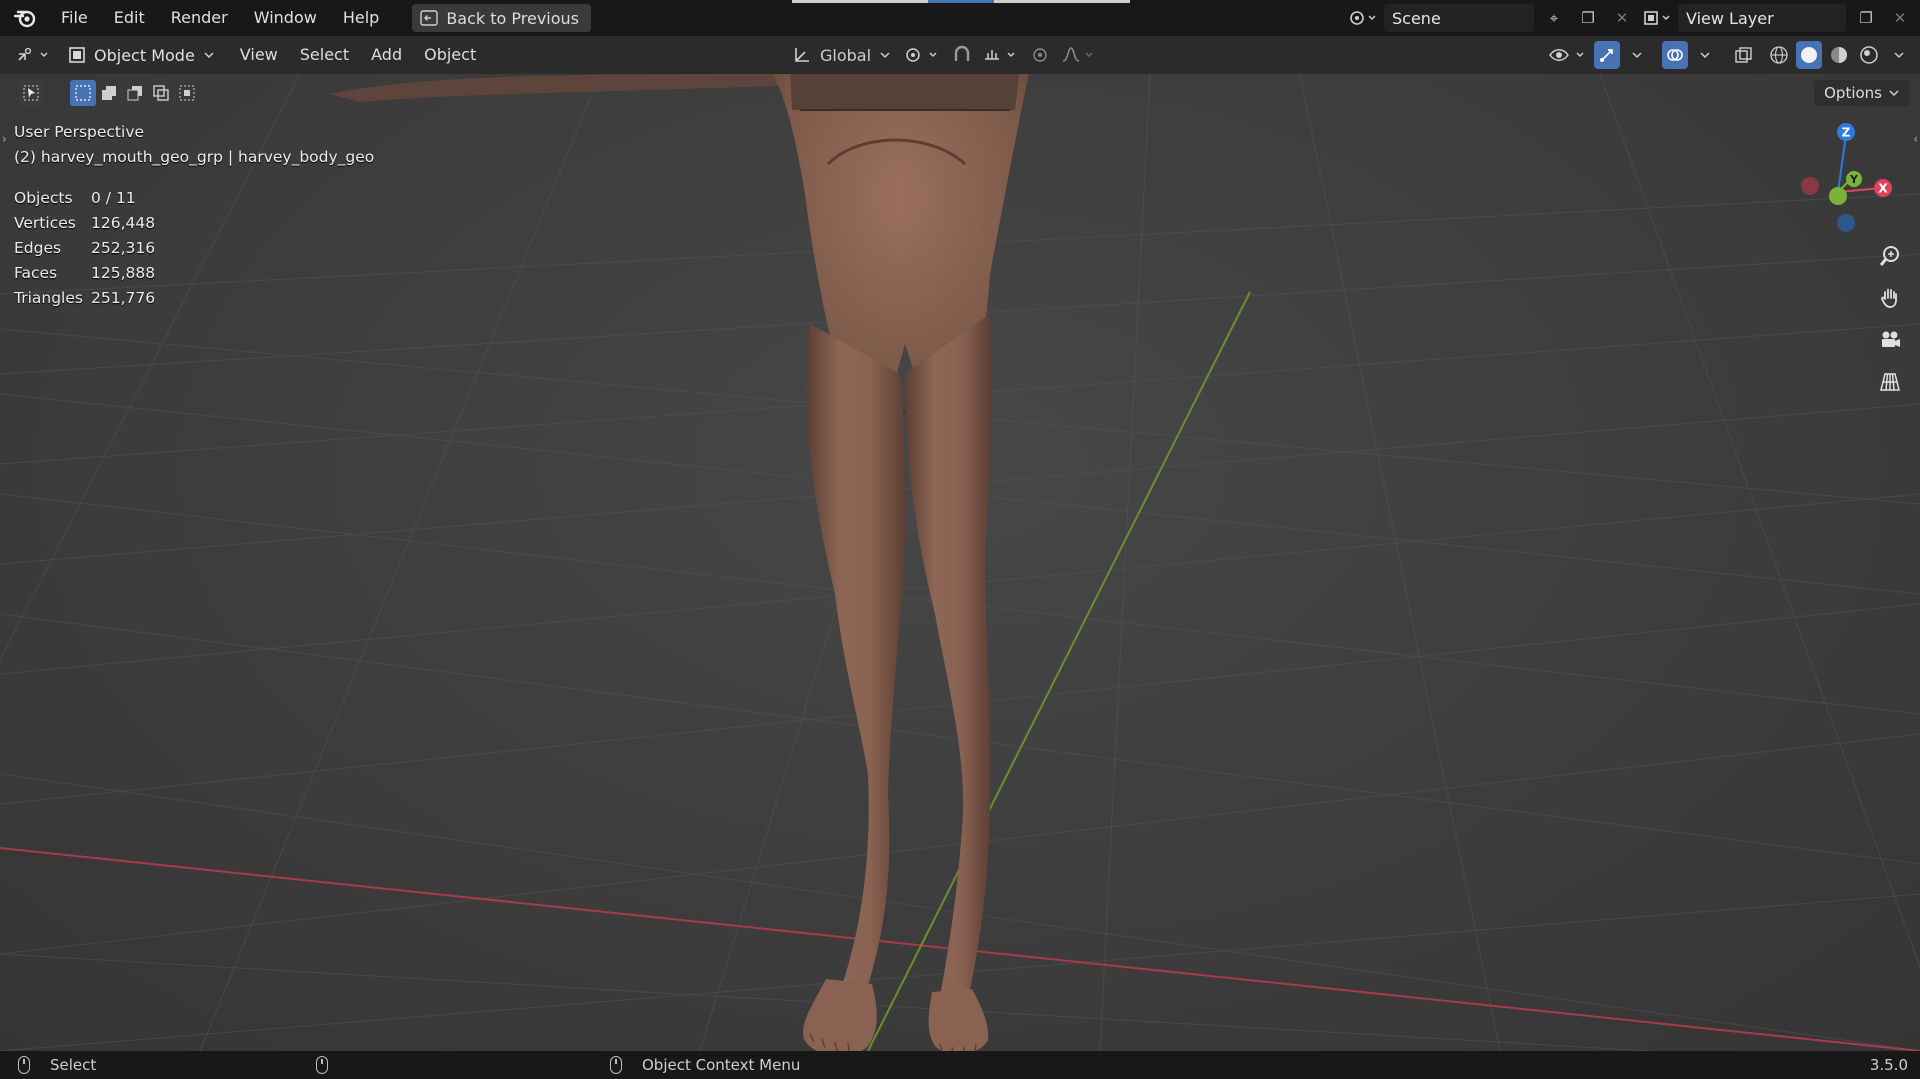 This screenshot has width=1920, height=1079. I want to click on pivot-point-icon, so click(923, 55).